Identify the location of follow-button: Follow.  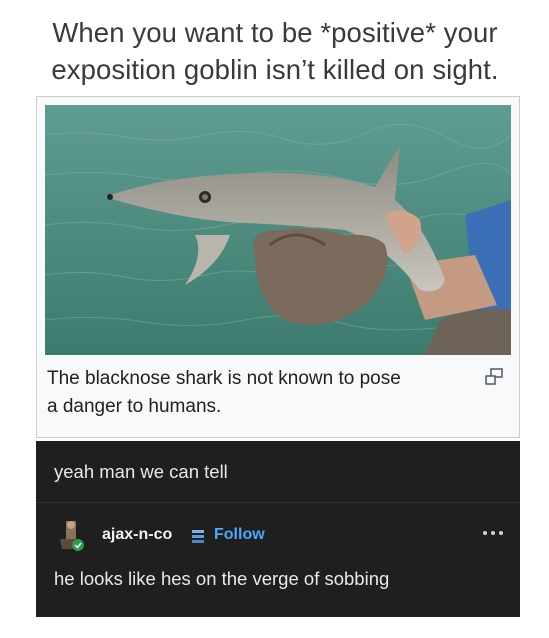
(239, 535).